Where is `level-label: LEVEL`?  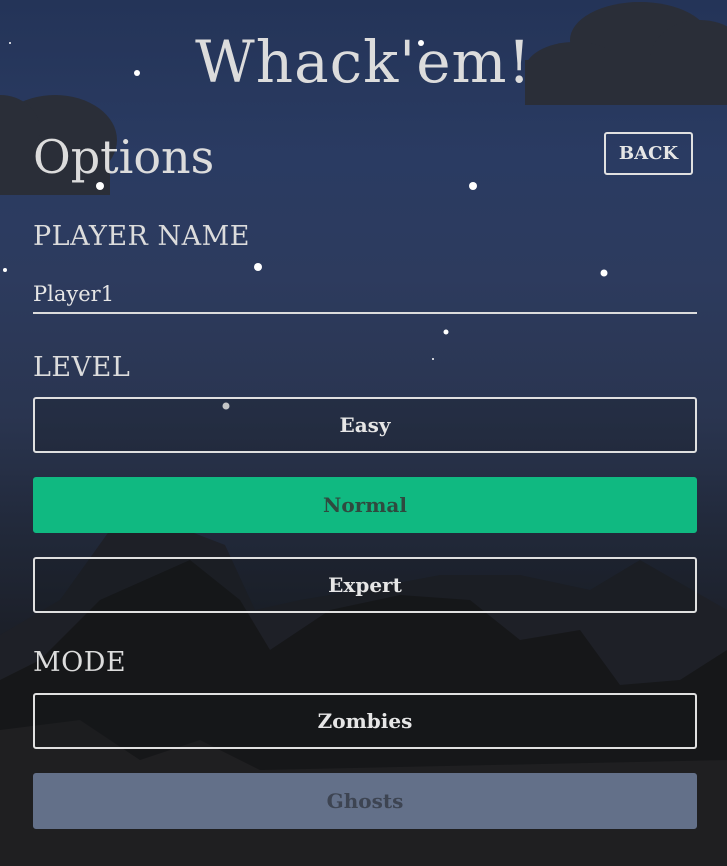 level-label: LEVEL is located at coordinates (82, 367).